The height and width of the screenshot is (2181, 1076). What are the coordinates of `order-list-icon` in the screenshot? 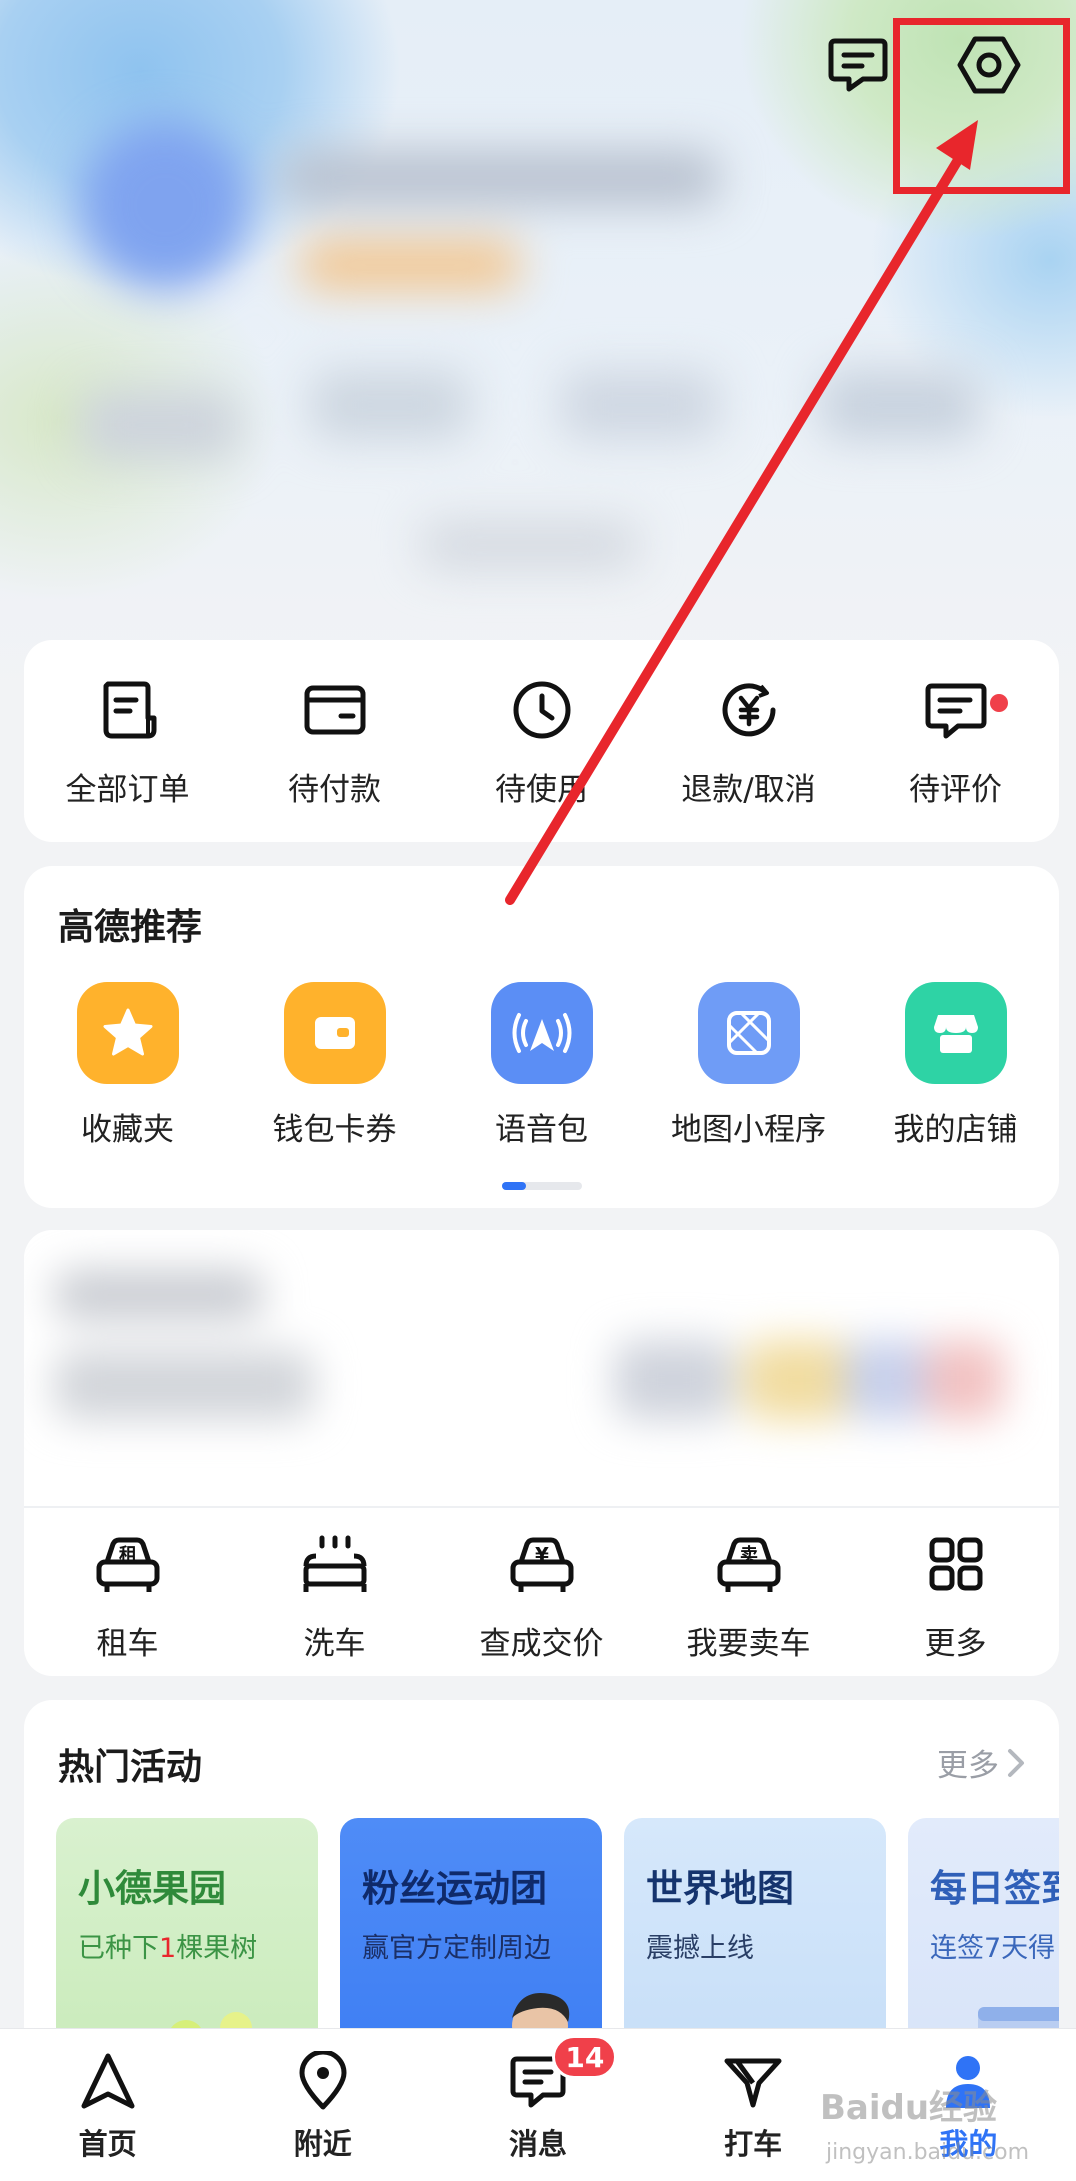 It's located at (128, 710).